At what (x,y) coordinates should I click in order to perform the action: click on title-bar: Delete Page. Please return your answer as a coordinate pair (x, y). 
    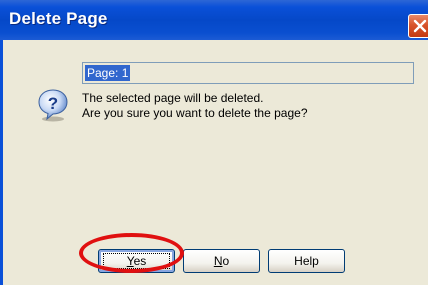
    Looking at the image, I should click on (214, 20).